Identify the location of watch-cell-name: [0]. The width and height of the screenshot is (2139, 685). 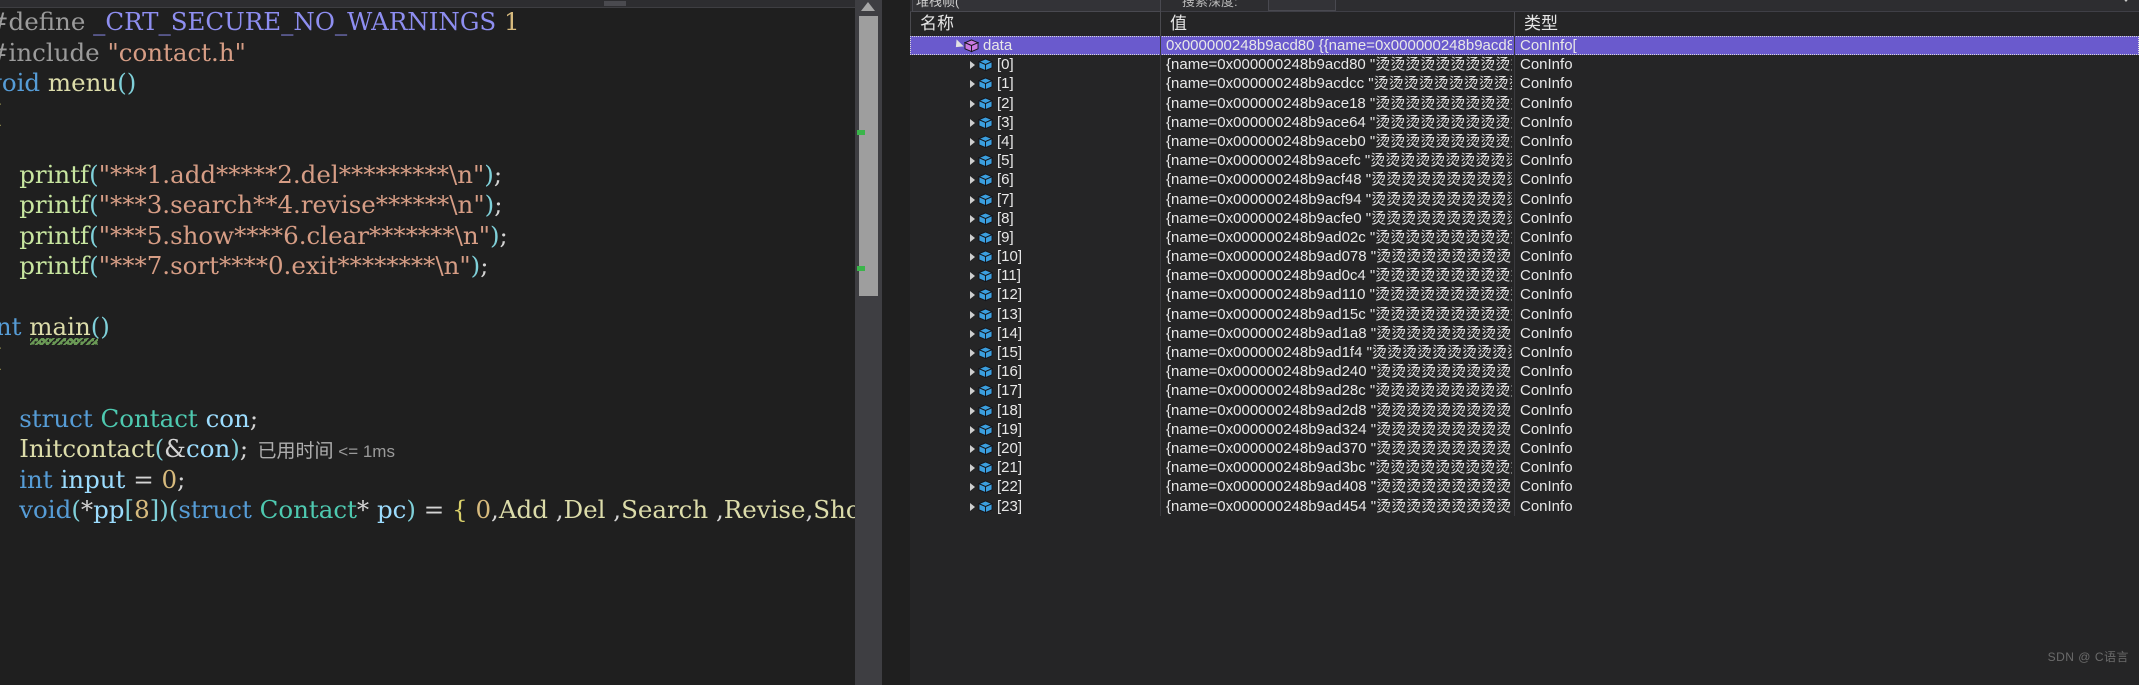
(1033, 64).